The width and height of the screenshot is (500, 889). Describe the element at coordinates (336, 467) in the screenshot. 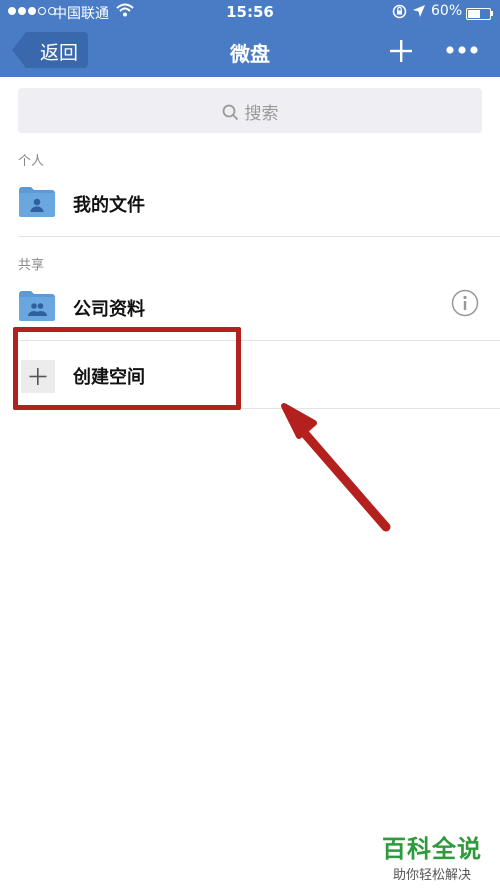

I see `annotation-arrow` at that location.